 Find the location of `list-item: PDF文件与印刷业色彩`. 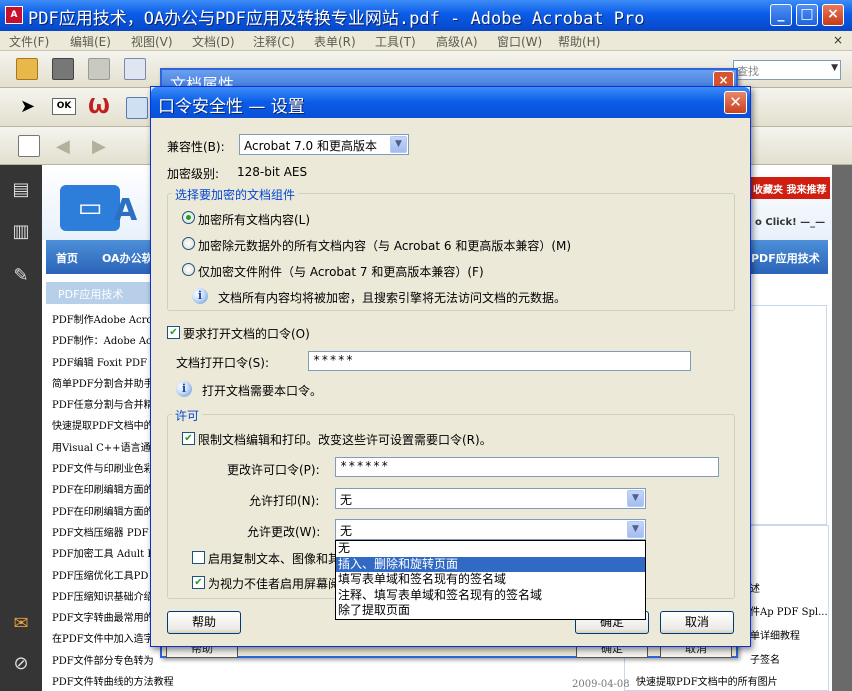

list-item: PDF文件与印刷业色彩 is located at coordinates (107, 470).